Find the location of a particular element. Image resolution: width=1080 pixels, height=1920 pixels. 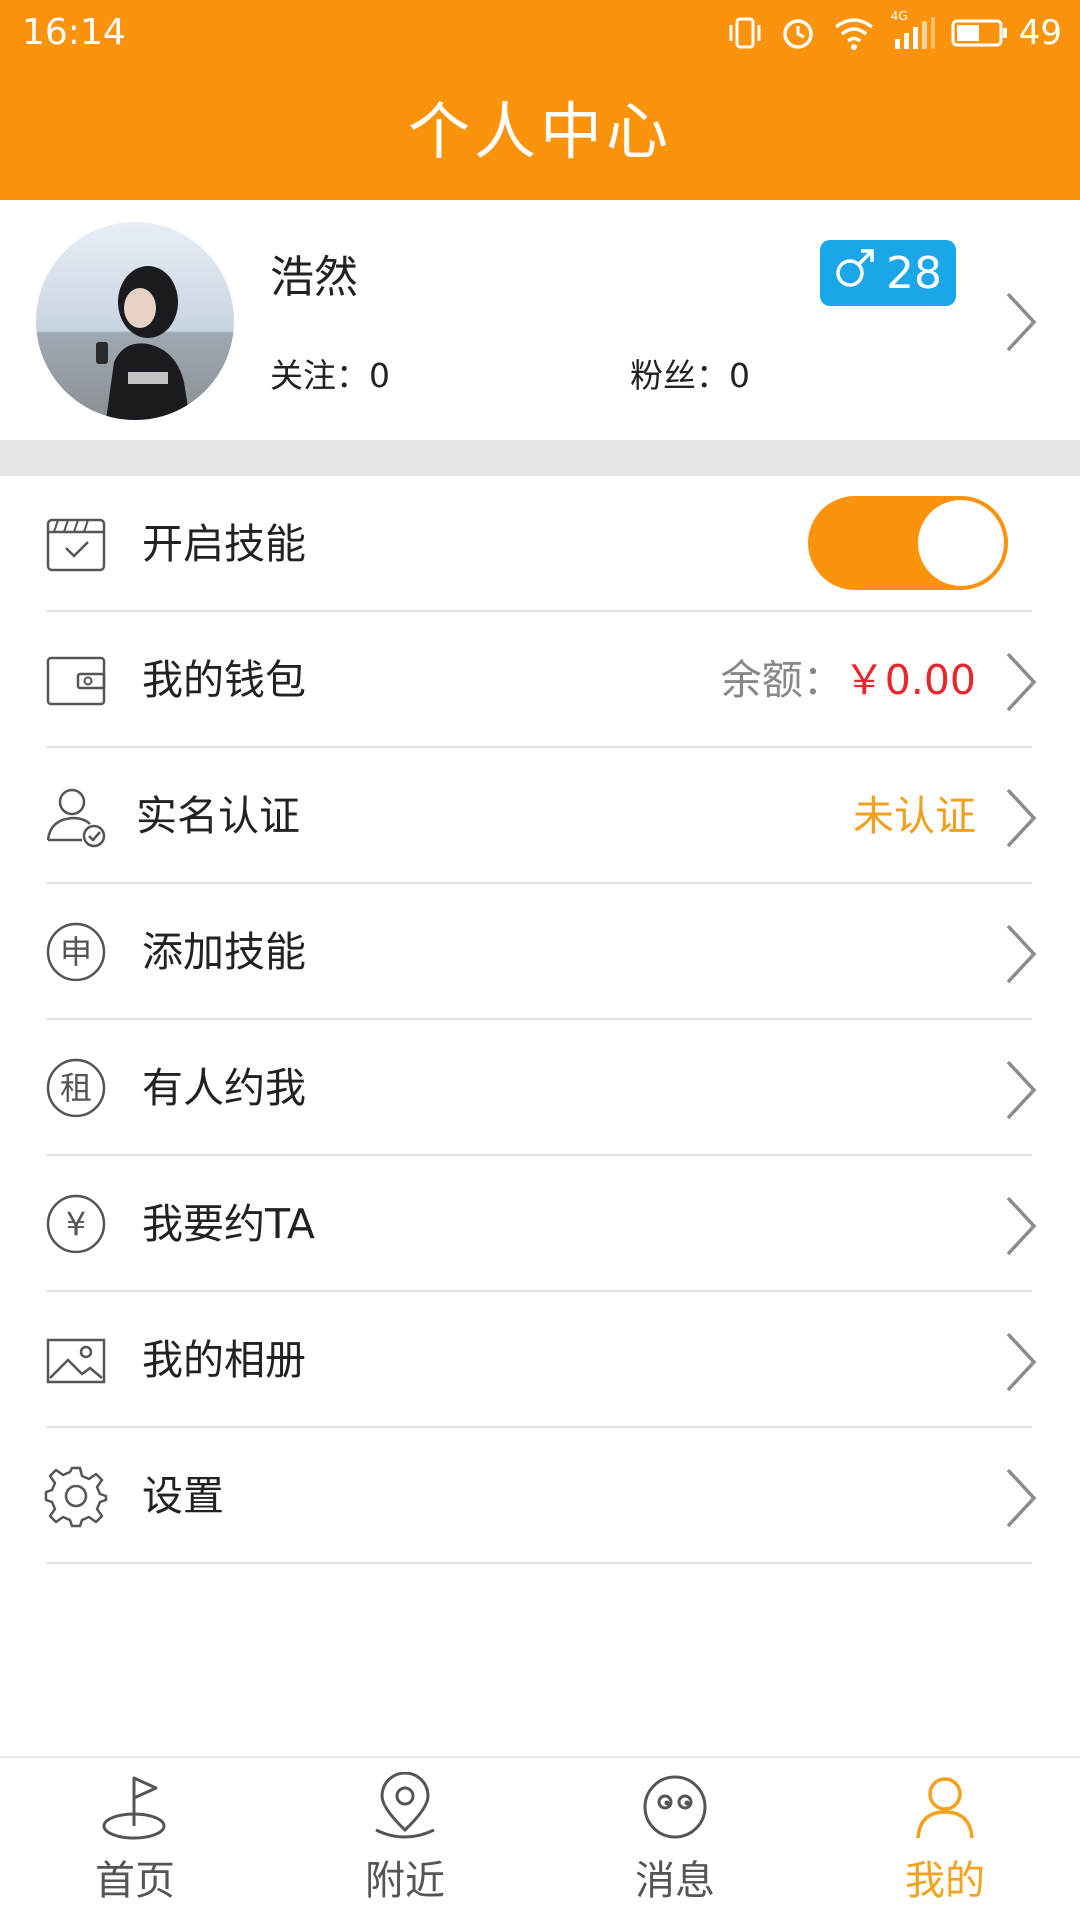

row-separator is located at coordinates (539, 1563).